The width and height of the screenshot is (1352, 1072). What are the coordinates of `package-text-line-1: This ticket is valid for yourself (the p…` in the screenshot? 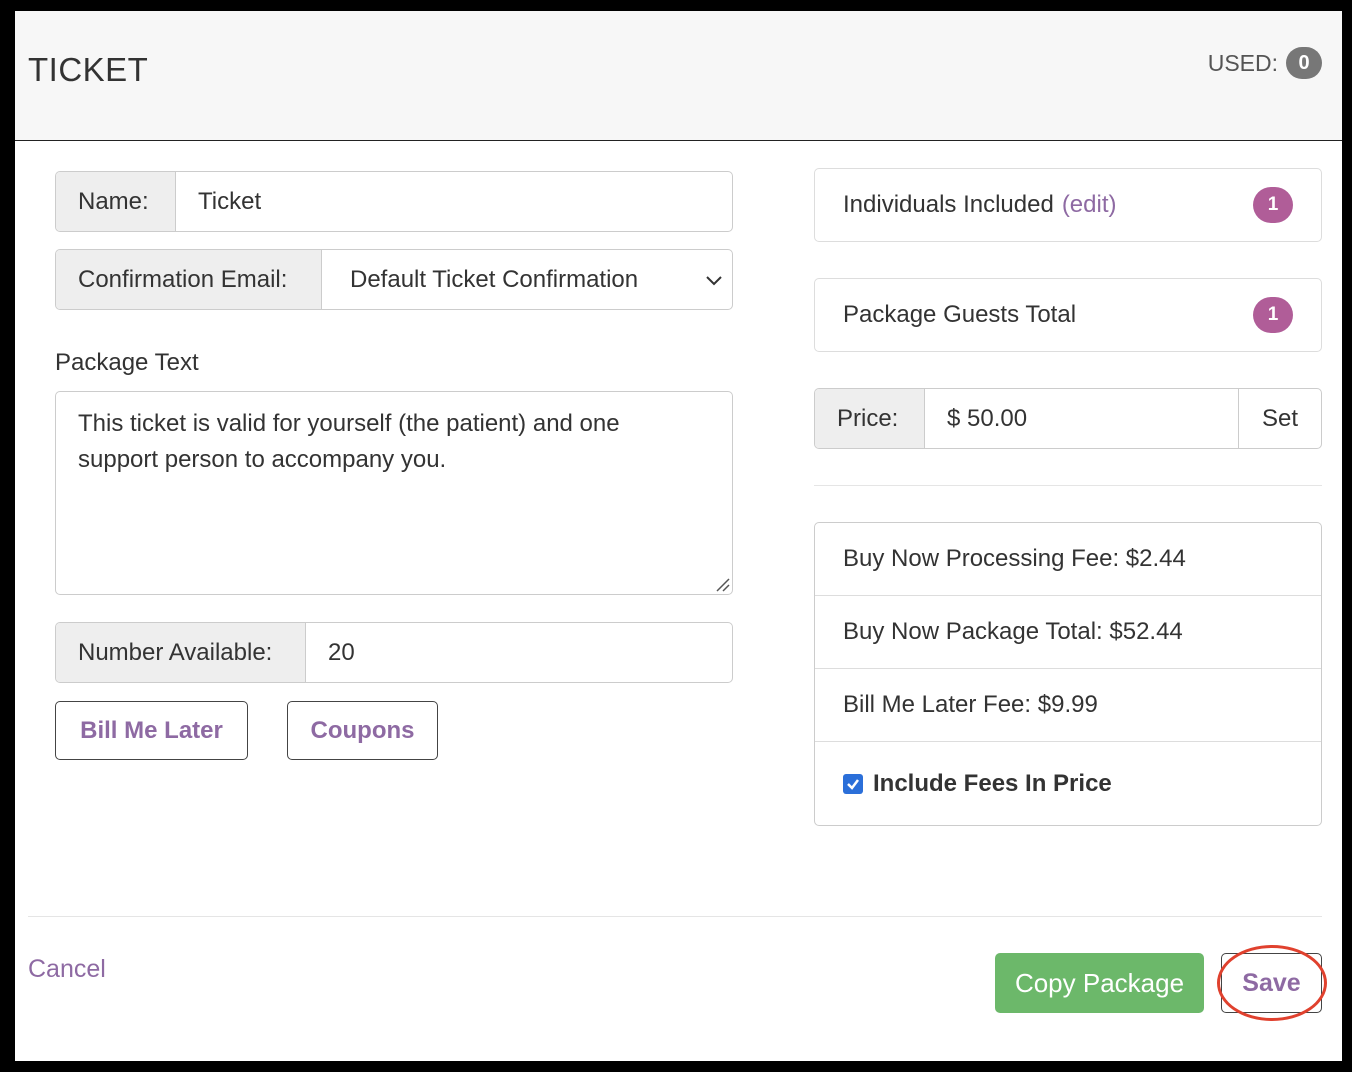 It's located at (349, 423).